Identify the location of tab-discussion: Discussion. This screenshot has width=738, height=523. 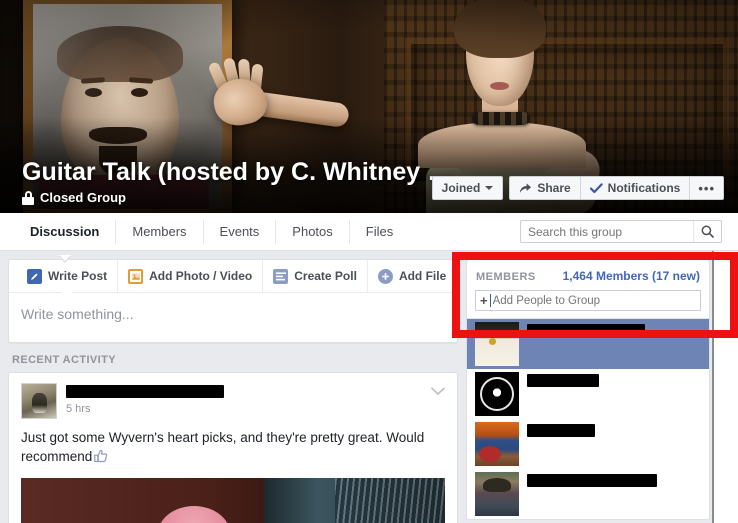
(65, 231).